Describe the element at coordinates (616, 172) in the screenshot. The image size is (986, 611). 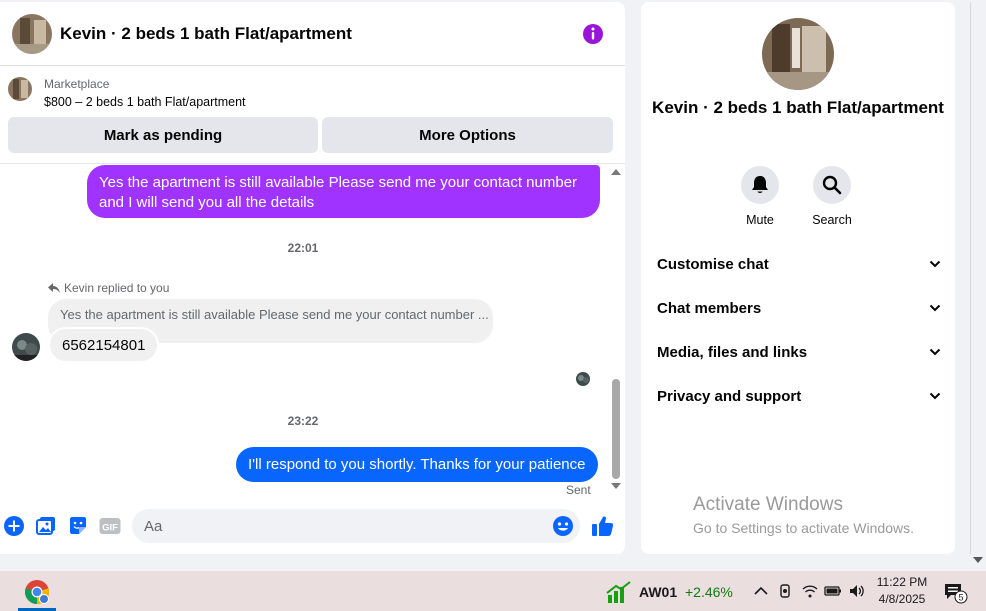
I see `scroll-up-arrow-icon` at that location.